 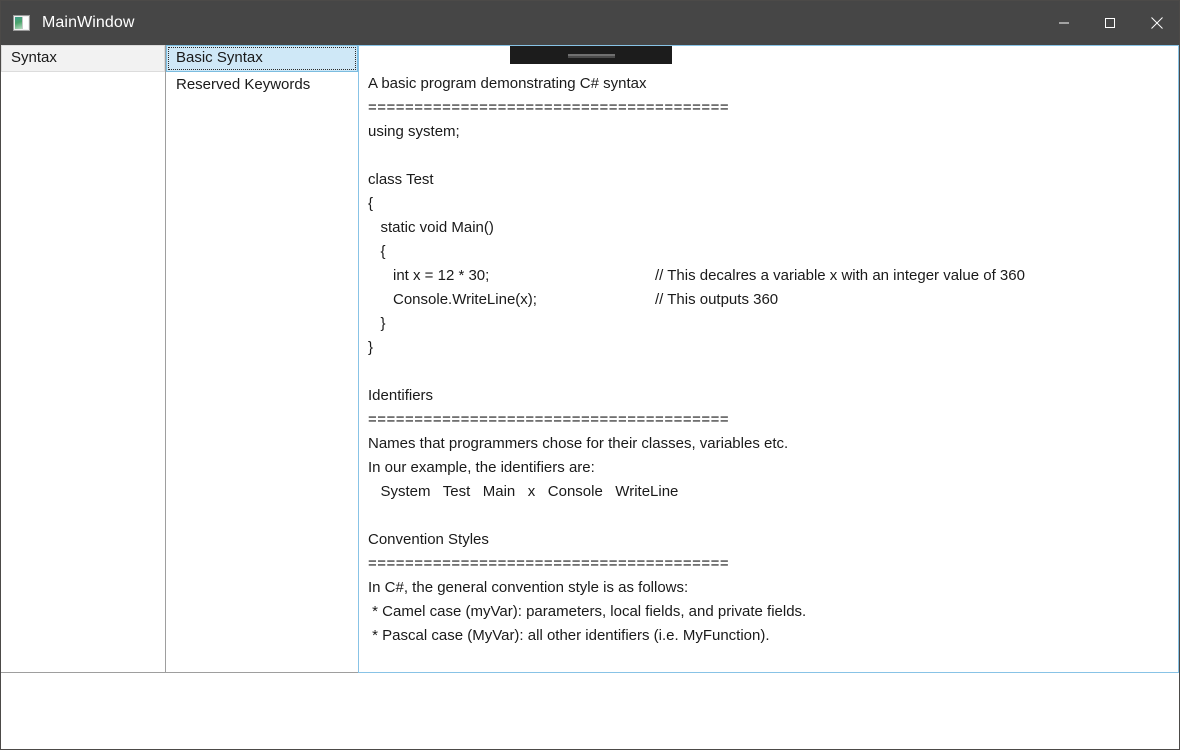 I want to click on close-button, so click(x=1156, y=23).